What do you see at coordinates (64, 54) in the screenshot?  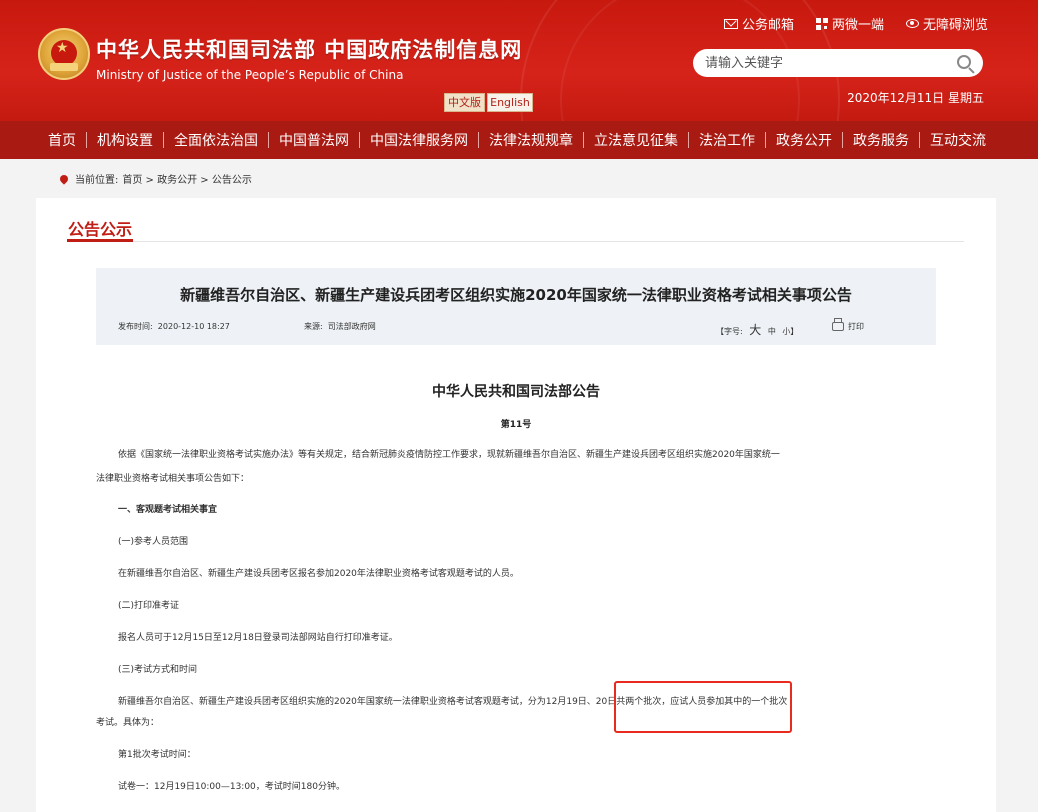 I see `national-emblem-icon: ★` at bounding box center [64, 54].